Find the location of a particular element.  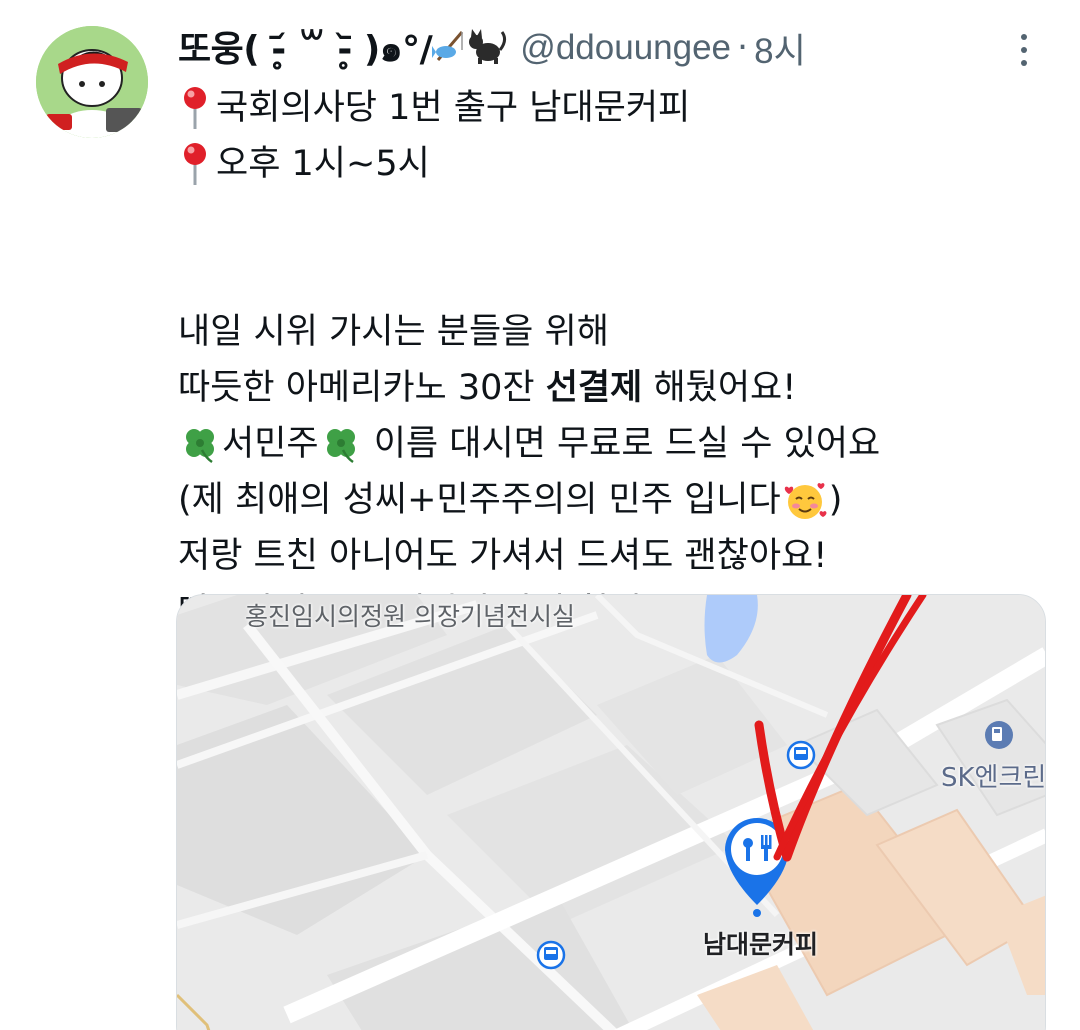

author-handle: @ddouungee is located at coordinates (625, 48).